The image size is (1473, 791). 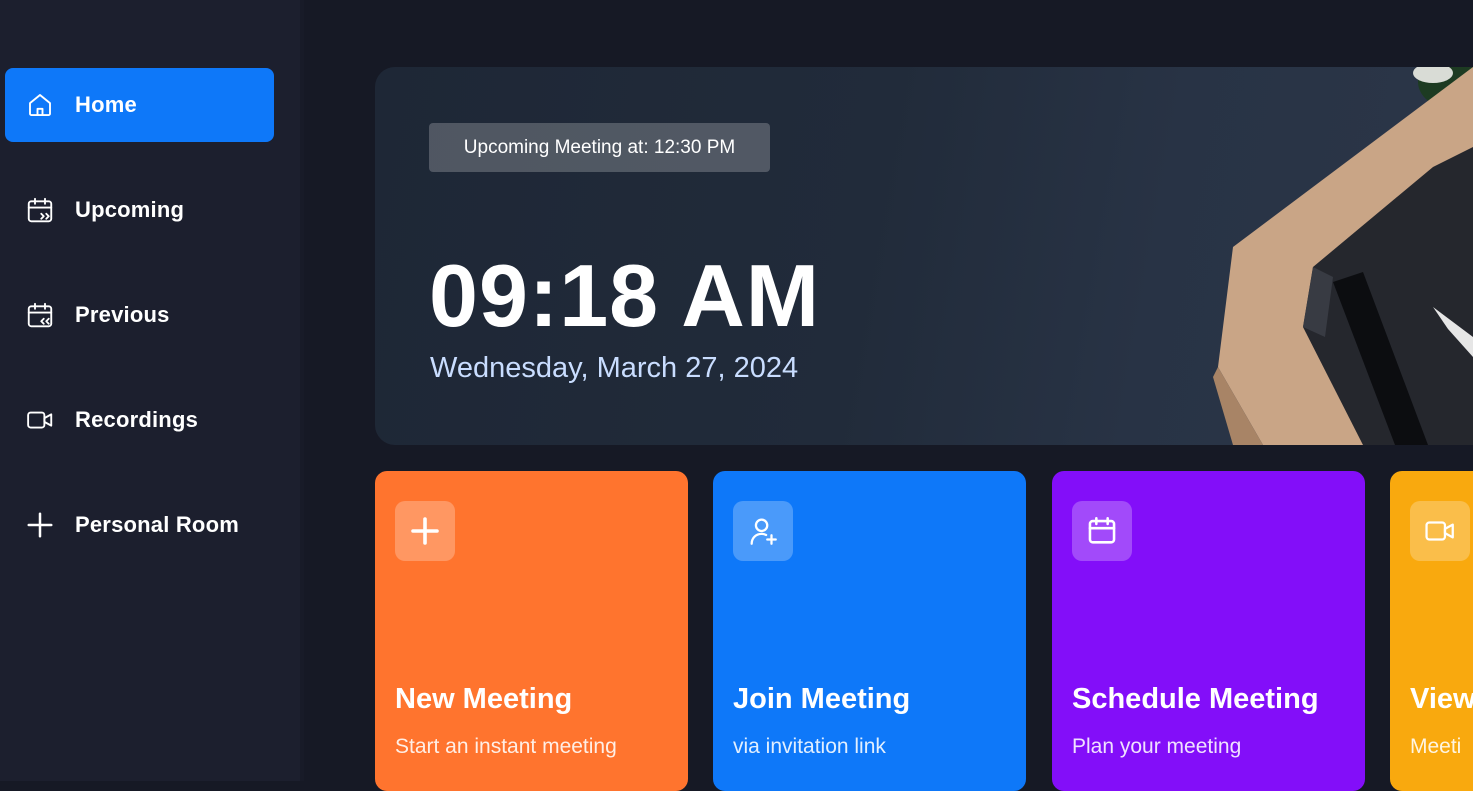 What do you see at coordinates (1102, 531) in the screenshot?
I see `calendar-icon` at bounding box center [1102, 531].